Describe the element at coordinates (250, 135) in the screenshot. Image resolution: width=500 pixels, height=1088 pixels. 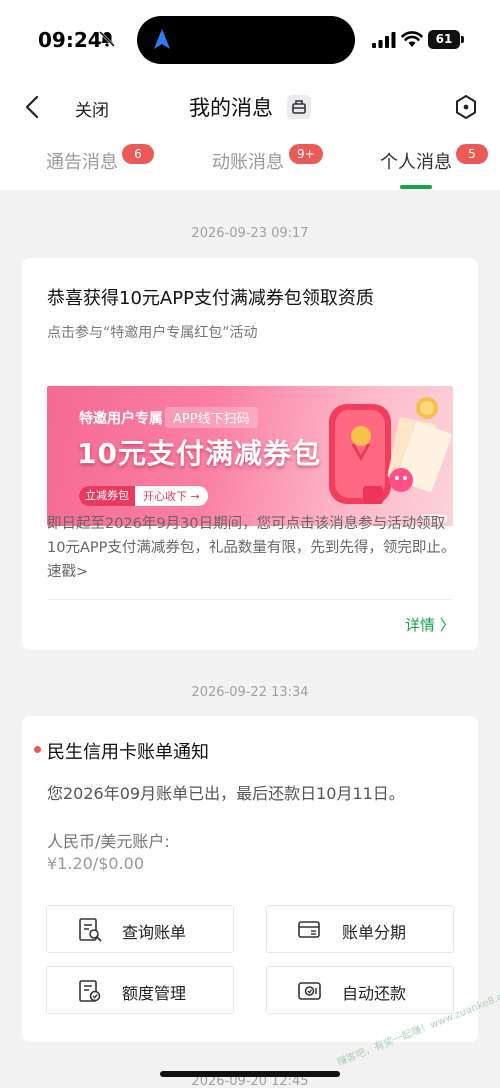
I see `header: 关闭 我的消息 通告消息 6 动账消息 9+ 个人消息 5` at that location.